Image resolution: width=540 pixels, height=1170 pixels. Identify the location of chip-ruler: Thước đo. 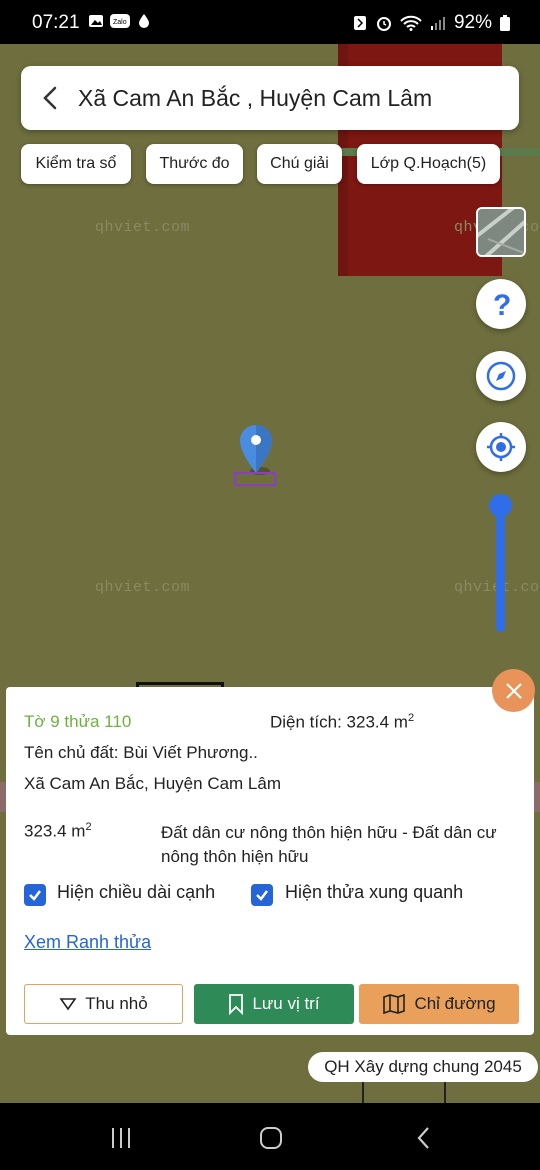
(194, 164).